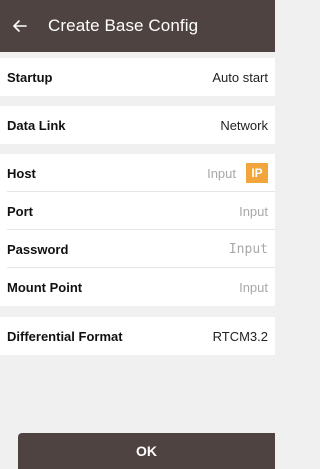  What do you see at coordinates (146, 451) in the screenshot?
I see `ok-button: OK` at bounding box center [146, 451].